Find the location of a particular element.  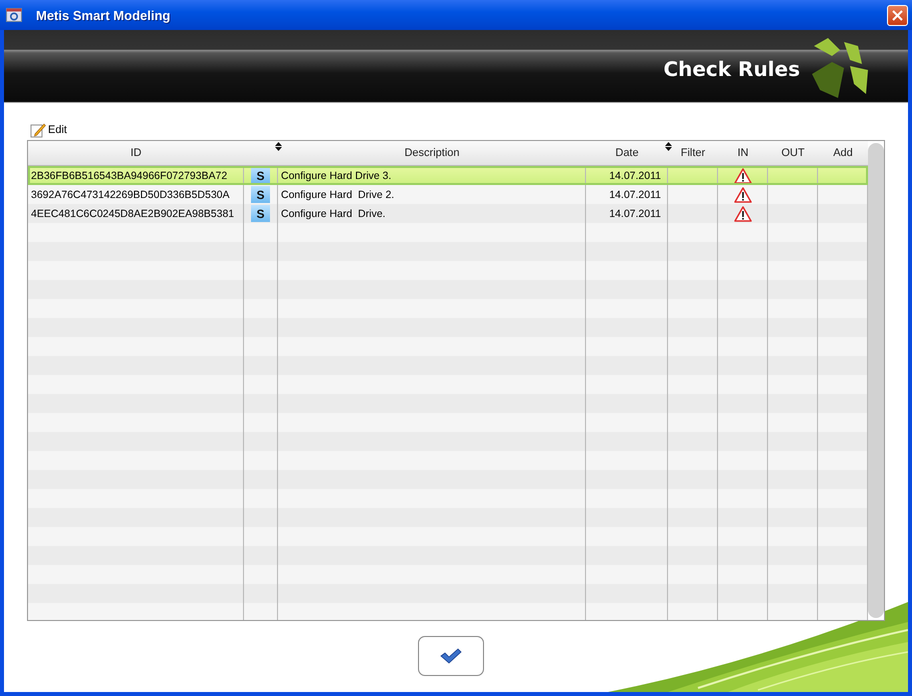

scrollbar is located at coordinates (876, 380).